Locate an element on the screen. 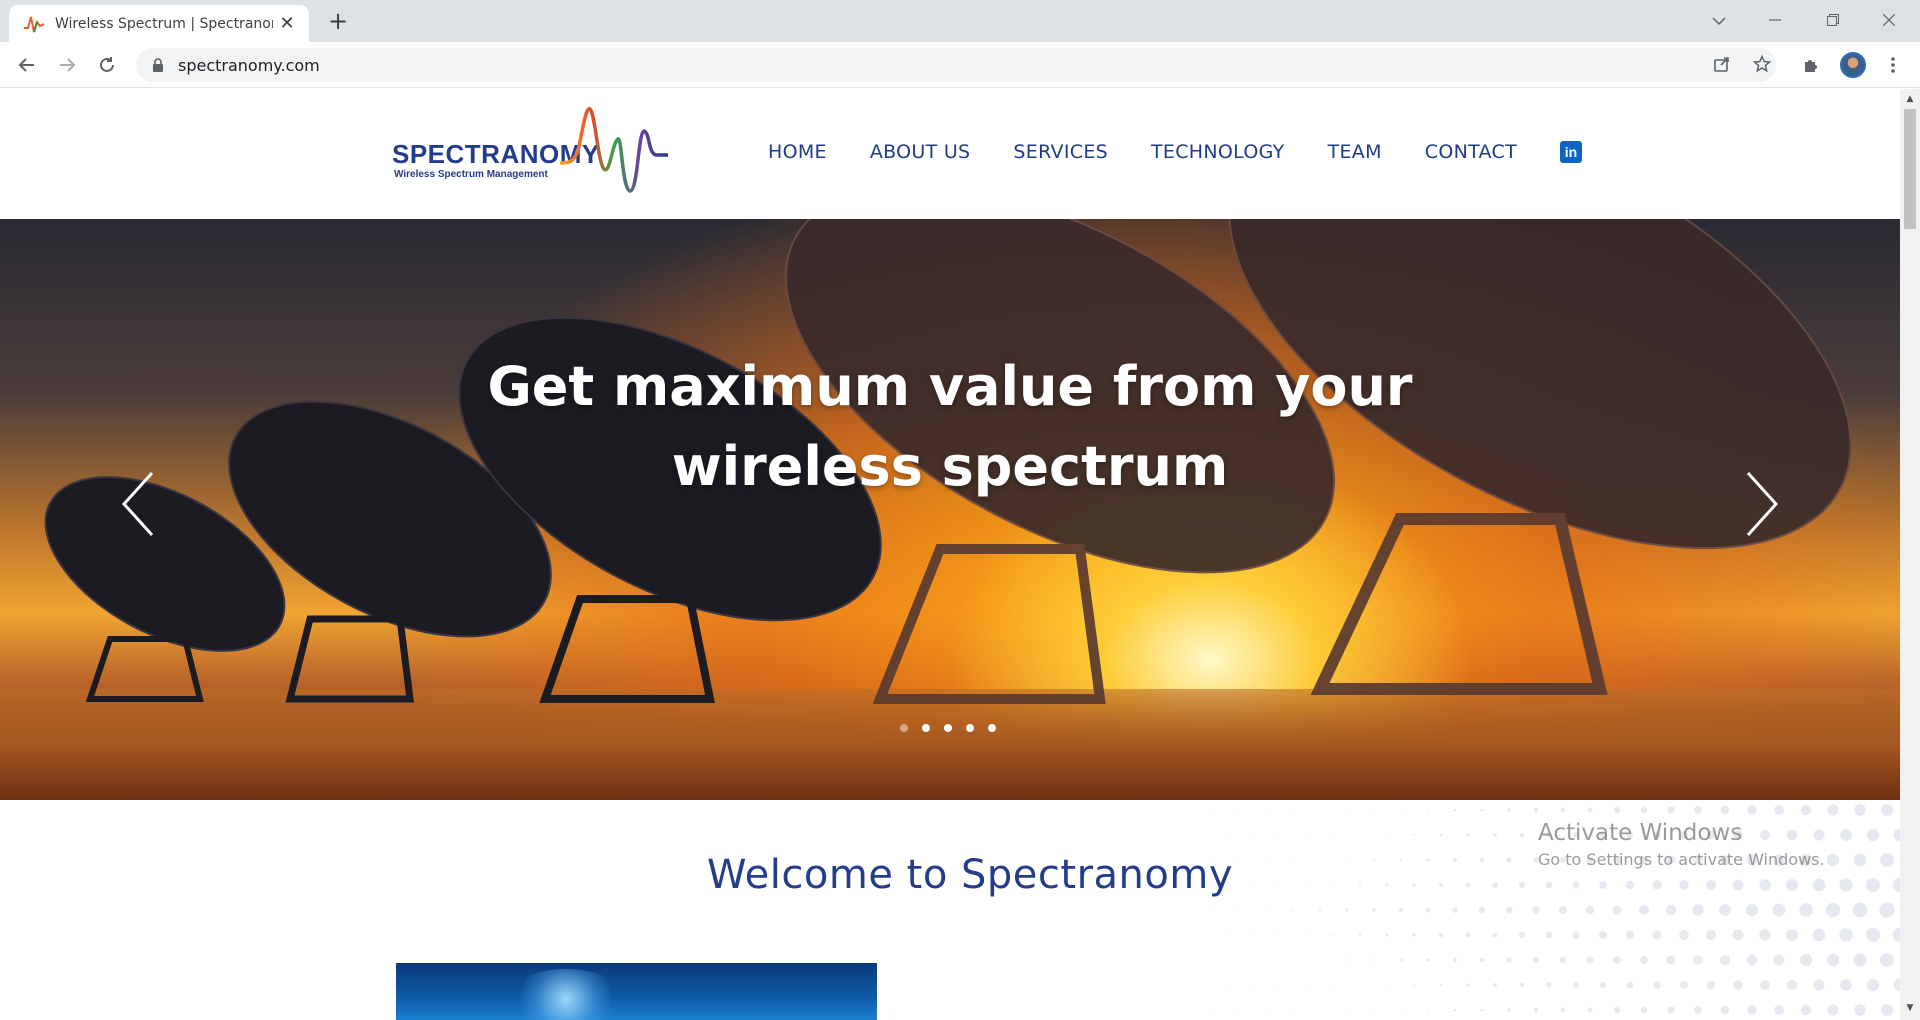 The width and height of the screenshot is (1920, 1020). nav-technology: TECHNOLOGY is located at coordinates (1218, 152).